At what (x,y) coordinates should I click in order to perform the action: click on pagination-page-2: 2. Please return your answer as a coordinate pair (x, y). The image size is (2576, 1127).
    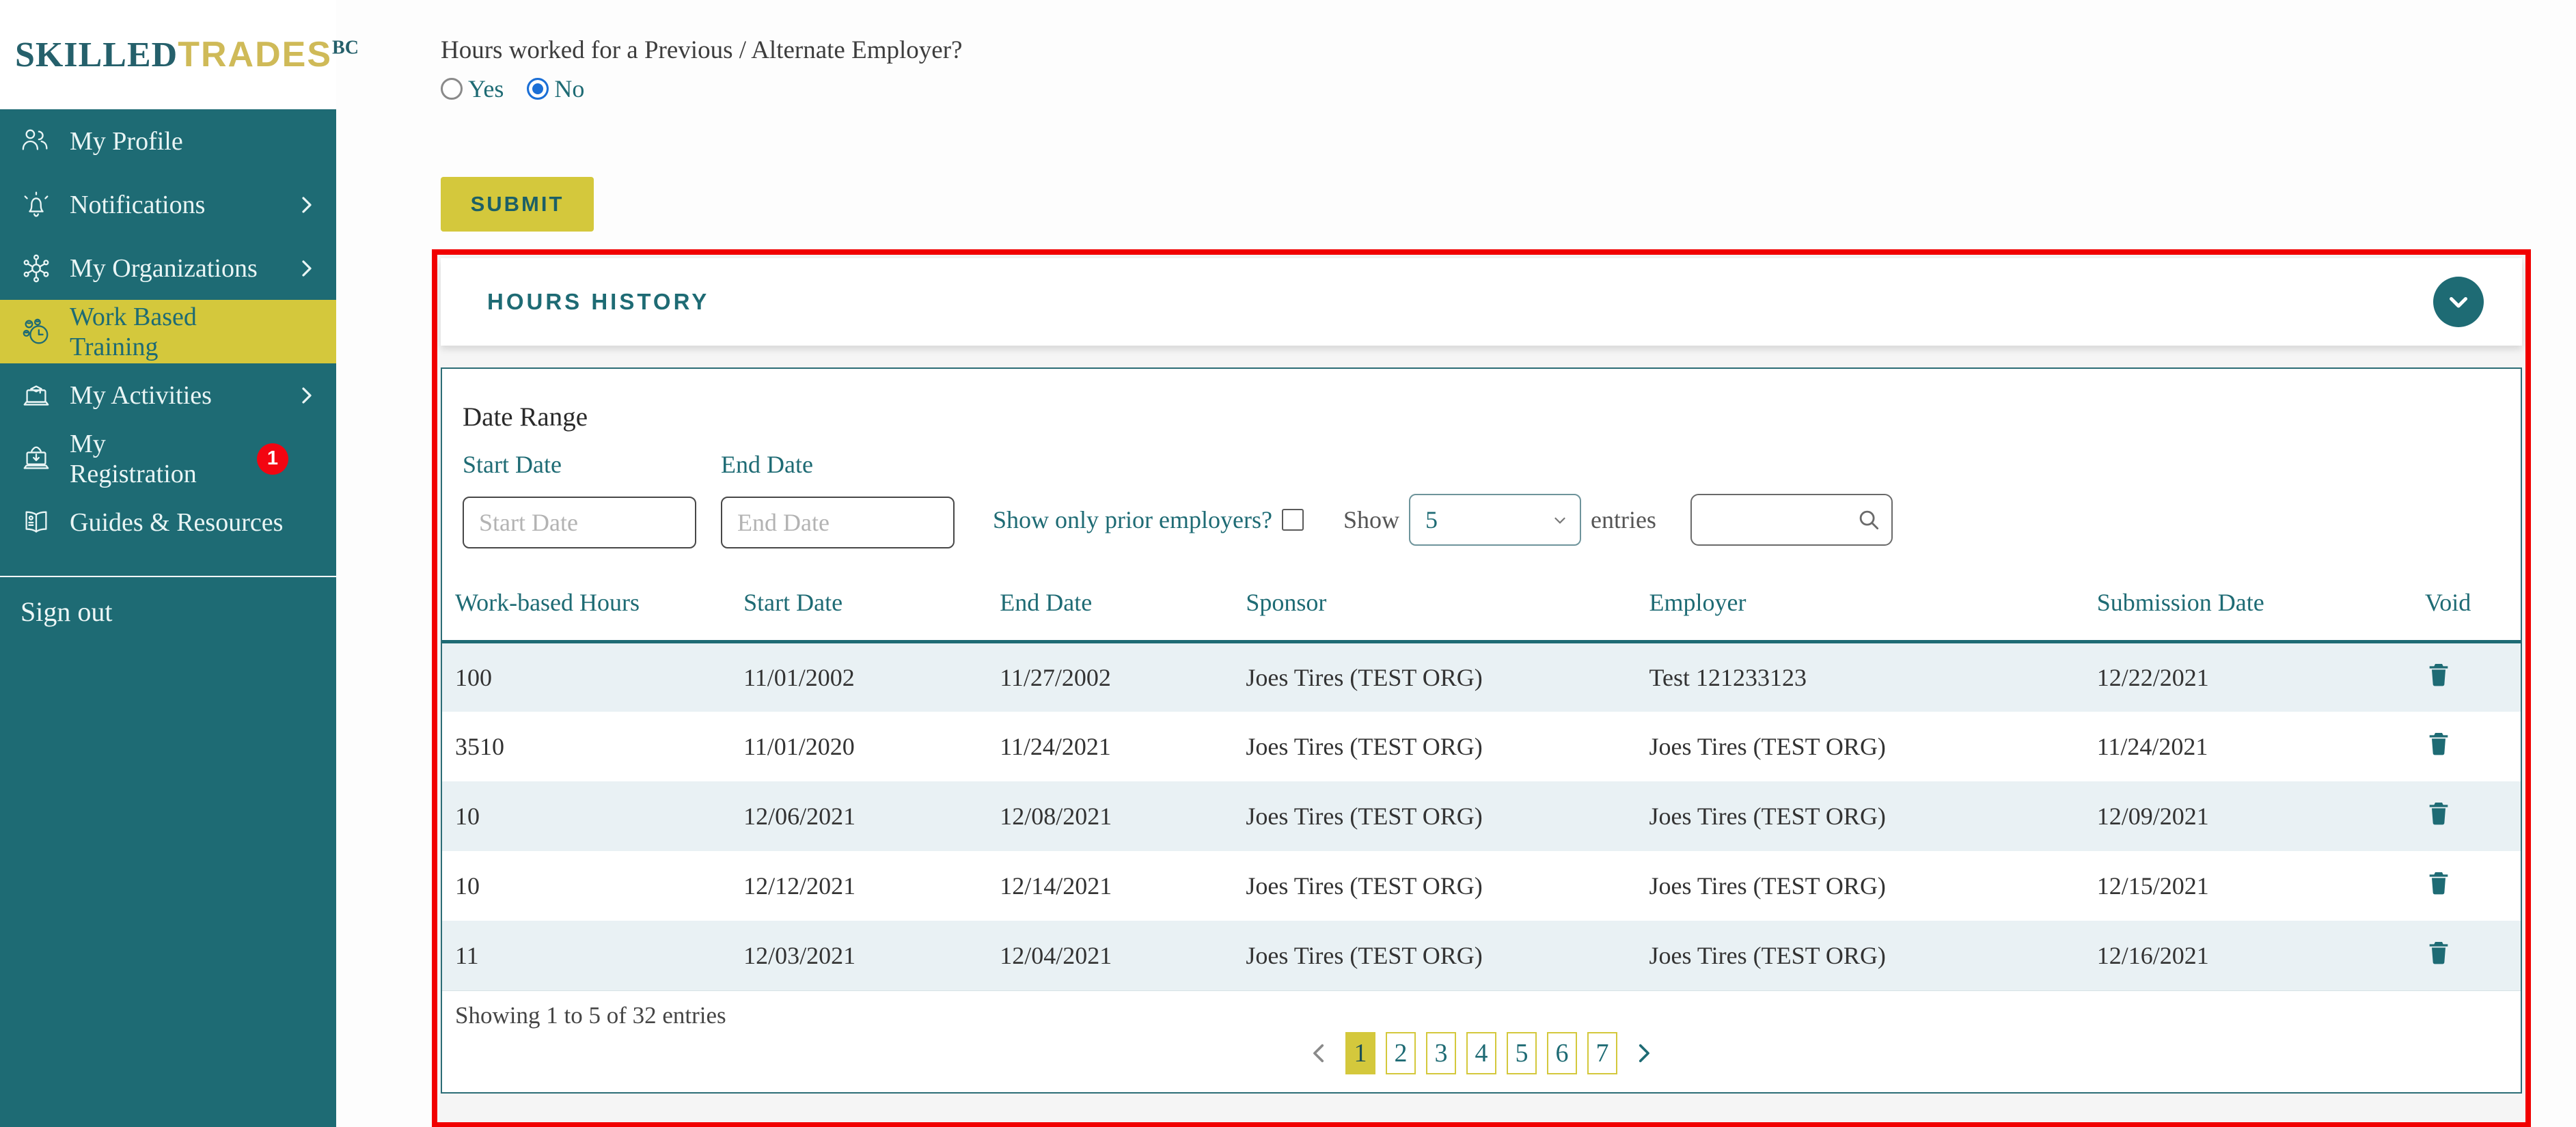
    Looking at the image, I should click on (1401, 1052).